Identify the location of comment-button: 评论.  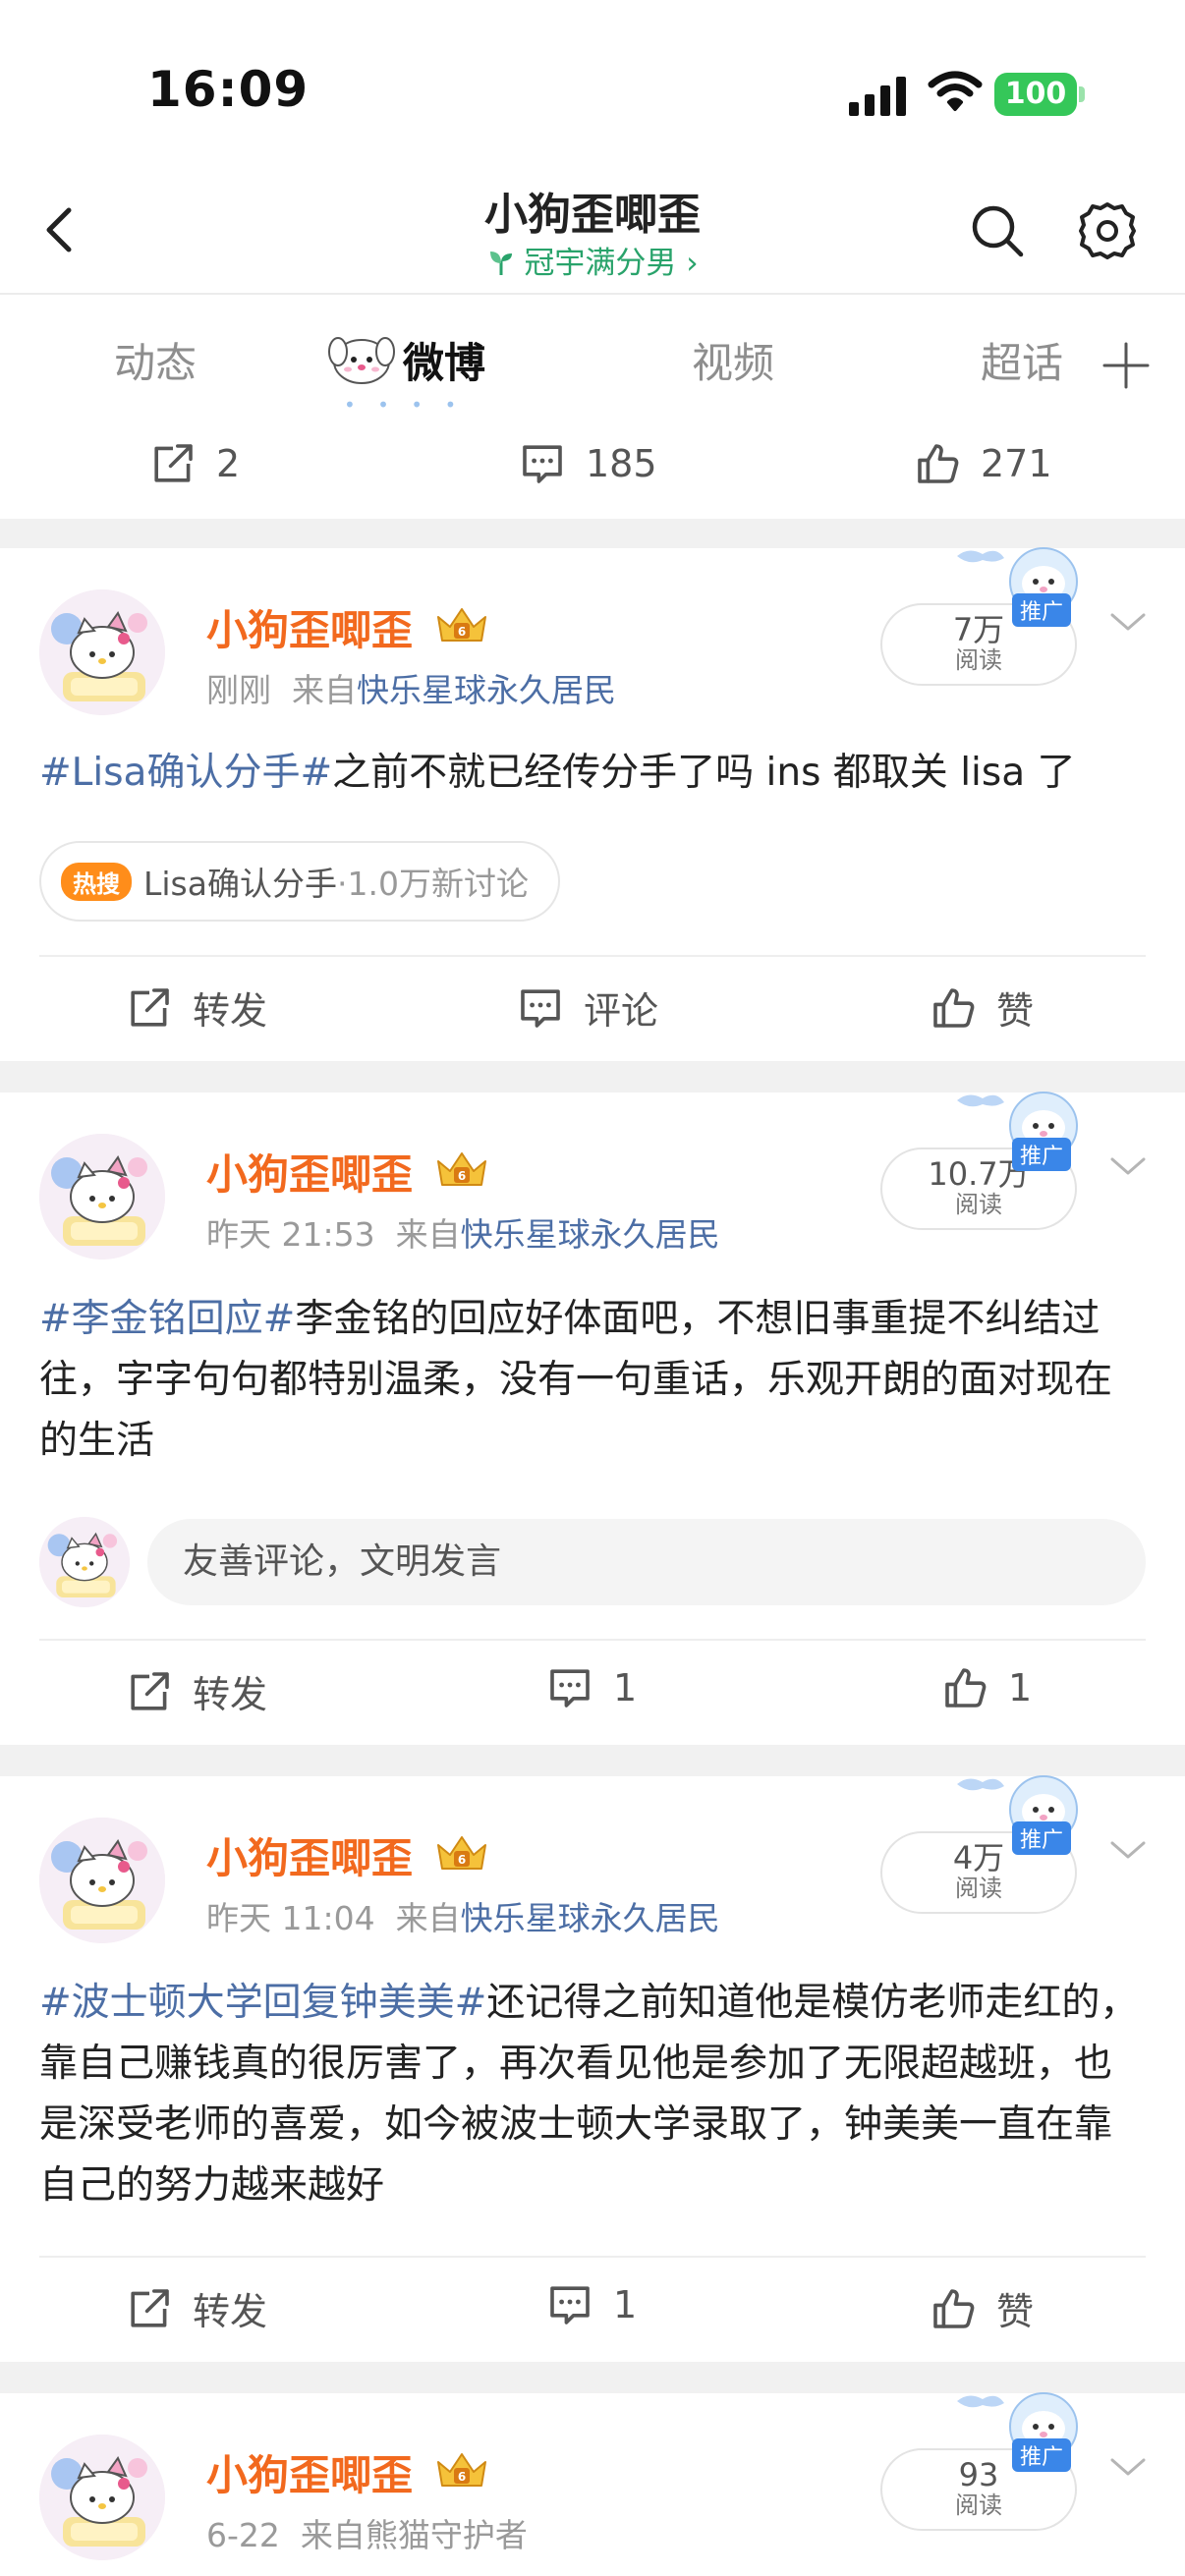
(588, 1007).